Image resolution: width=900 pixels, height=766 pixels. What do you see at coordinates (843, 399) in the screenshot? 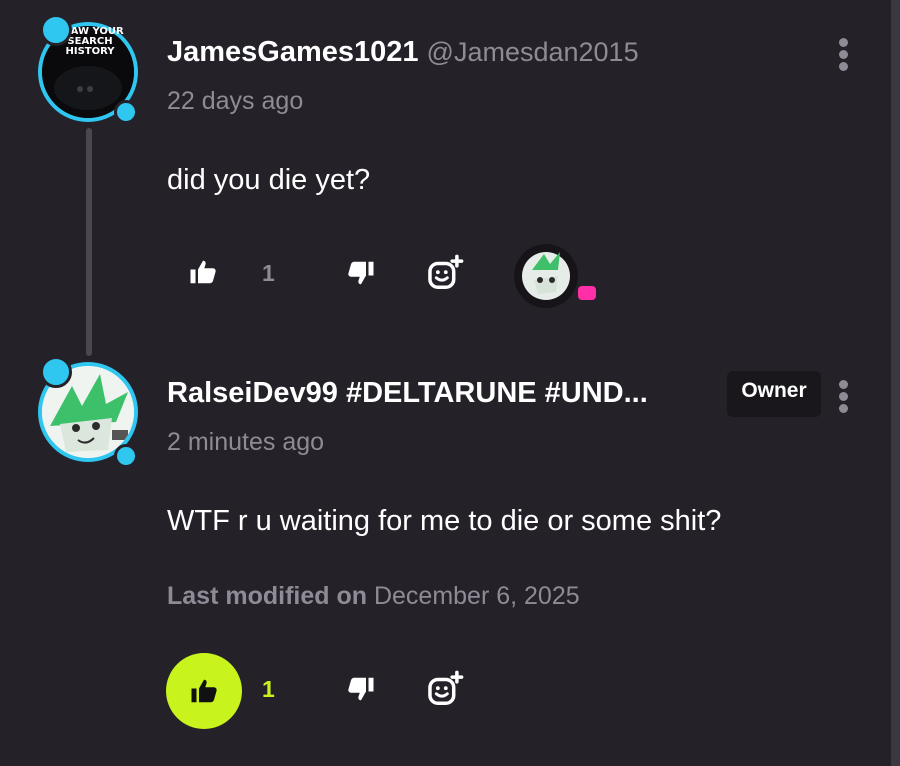
I see `more-options-icon` at bounding box center [843, 399].